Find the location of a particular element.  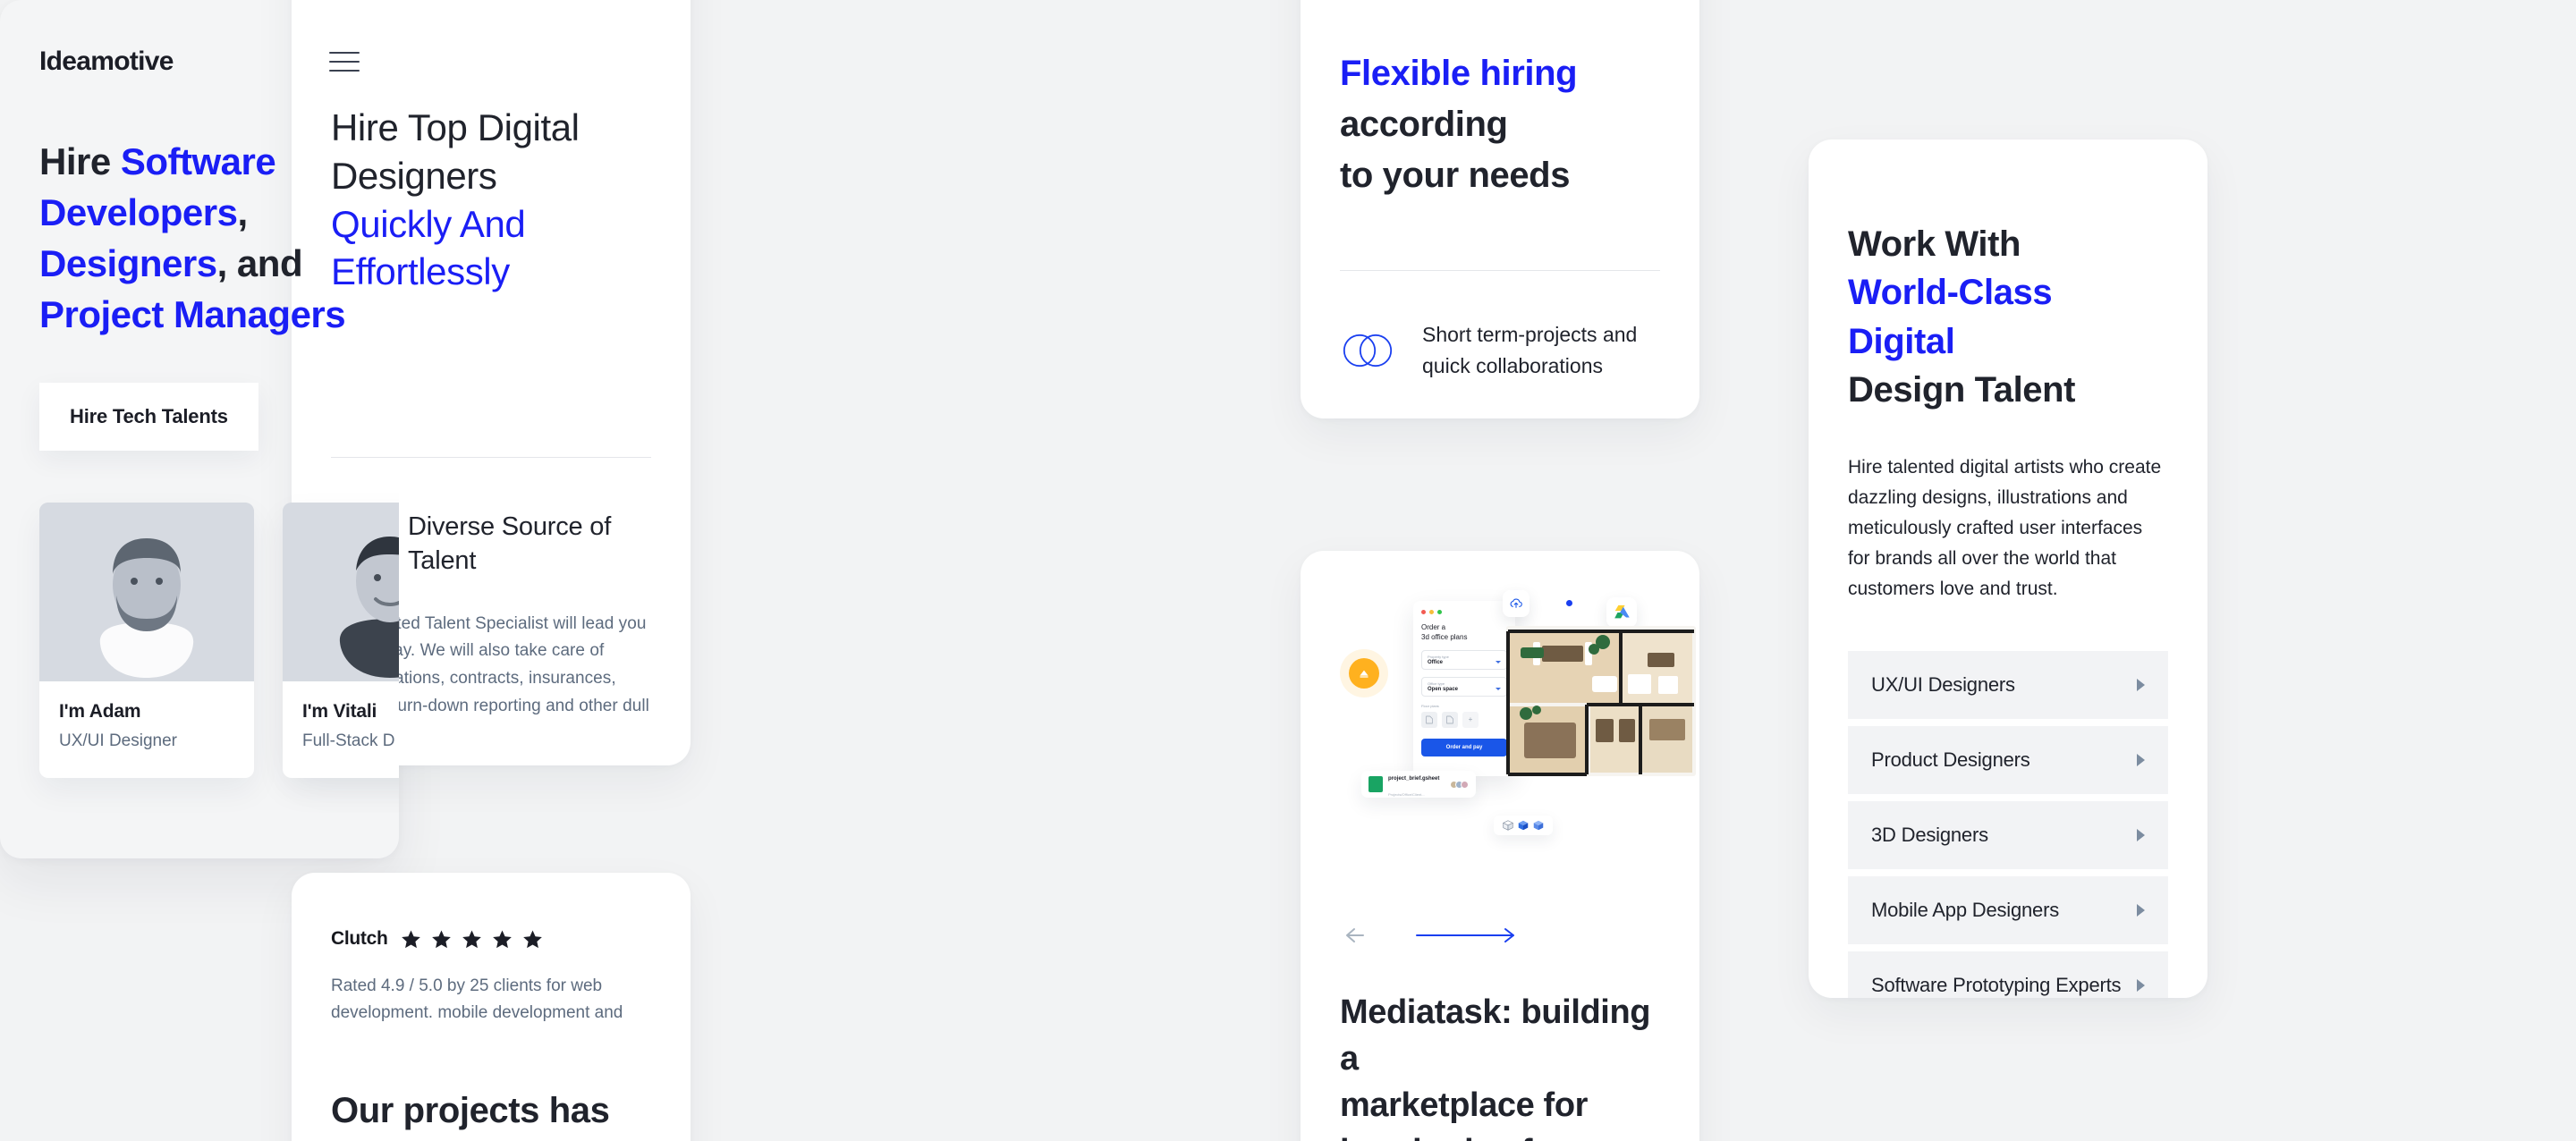

recognized-heading: Our projects has been recognized by: is located at coordinates (491, 1114).